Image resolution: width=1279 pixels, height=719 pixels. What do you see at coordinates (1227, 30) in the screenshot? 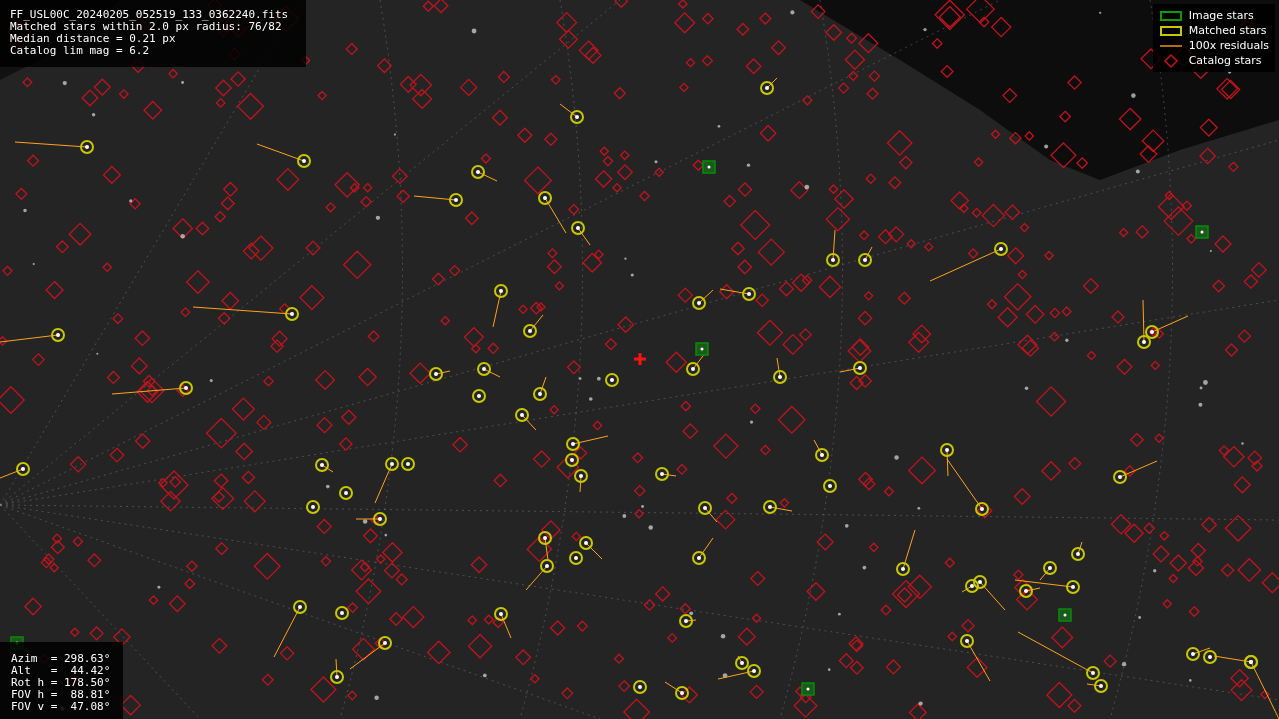
I see `legend-label: Matched stars` at bounding box center [1227, 30].